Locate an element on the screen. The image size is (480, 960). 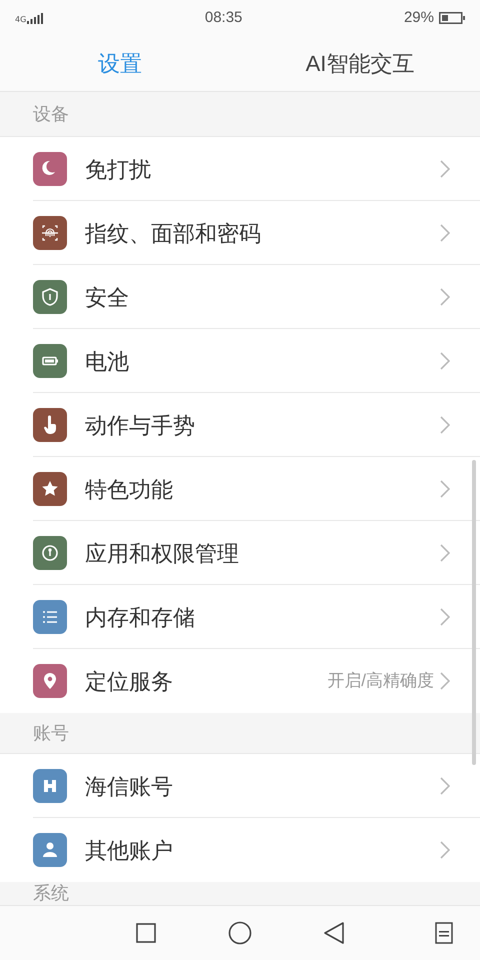
row-label: 内存和存储 is located at coordinates (140, 618).